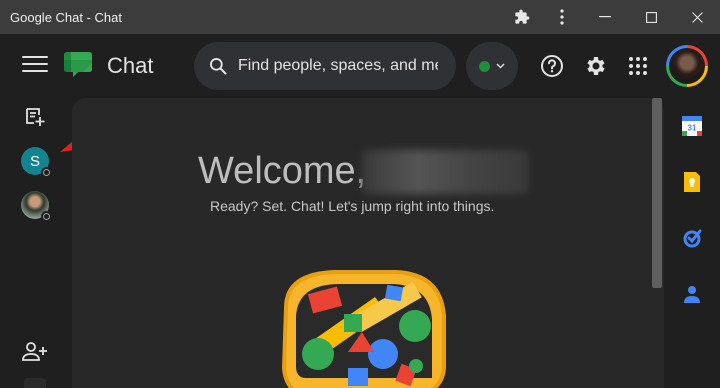  I want to click on menu-button, so click(562, 17).